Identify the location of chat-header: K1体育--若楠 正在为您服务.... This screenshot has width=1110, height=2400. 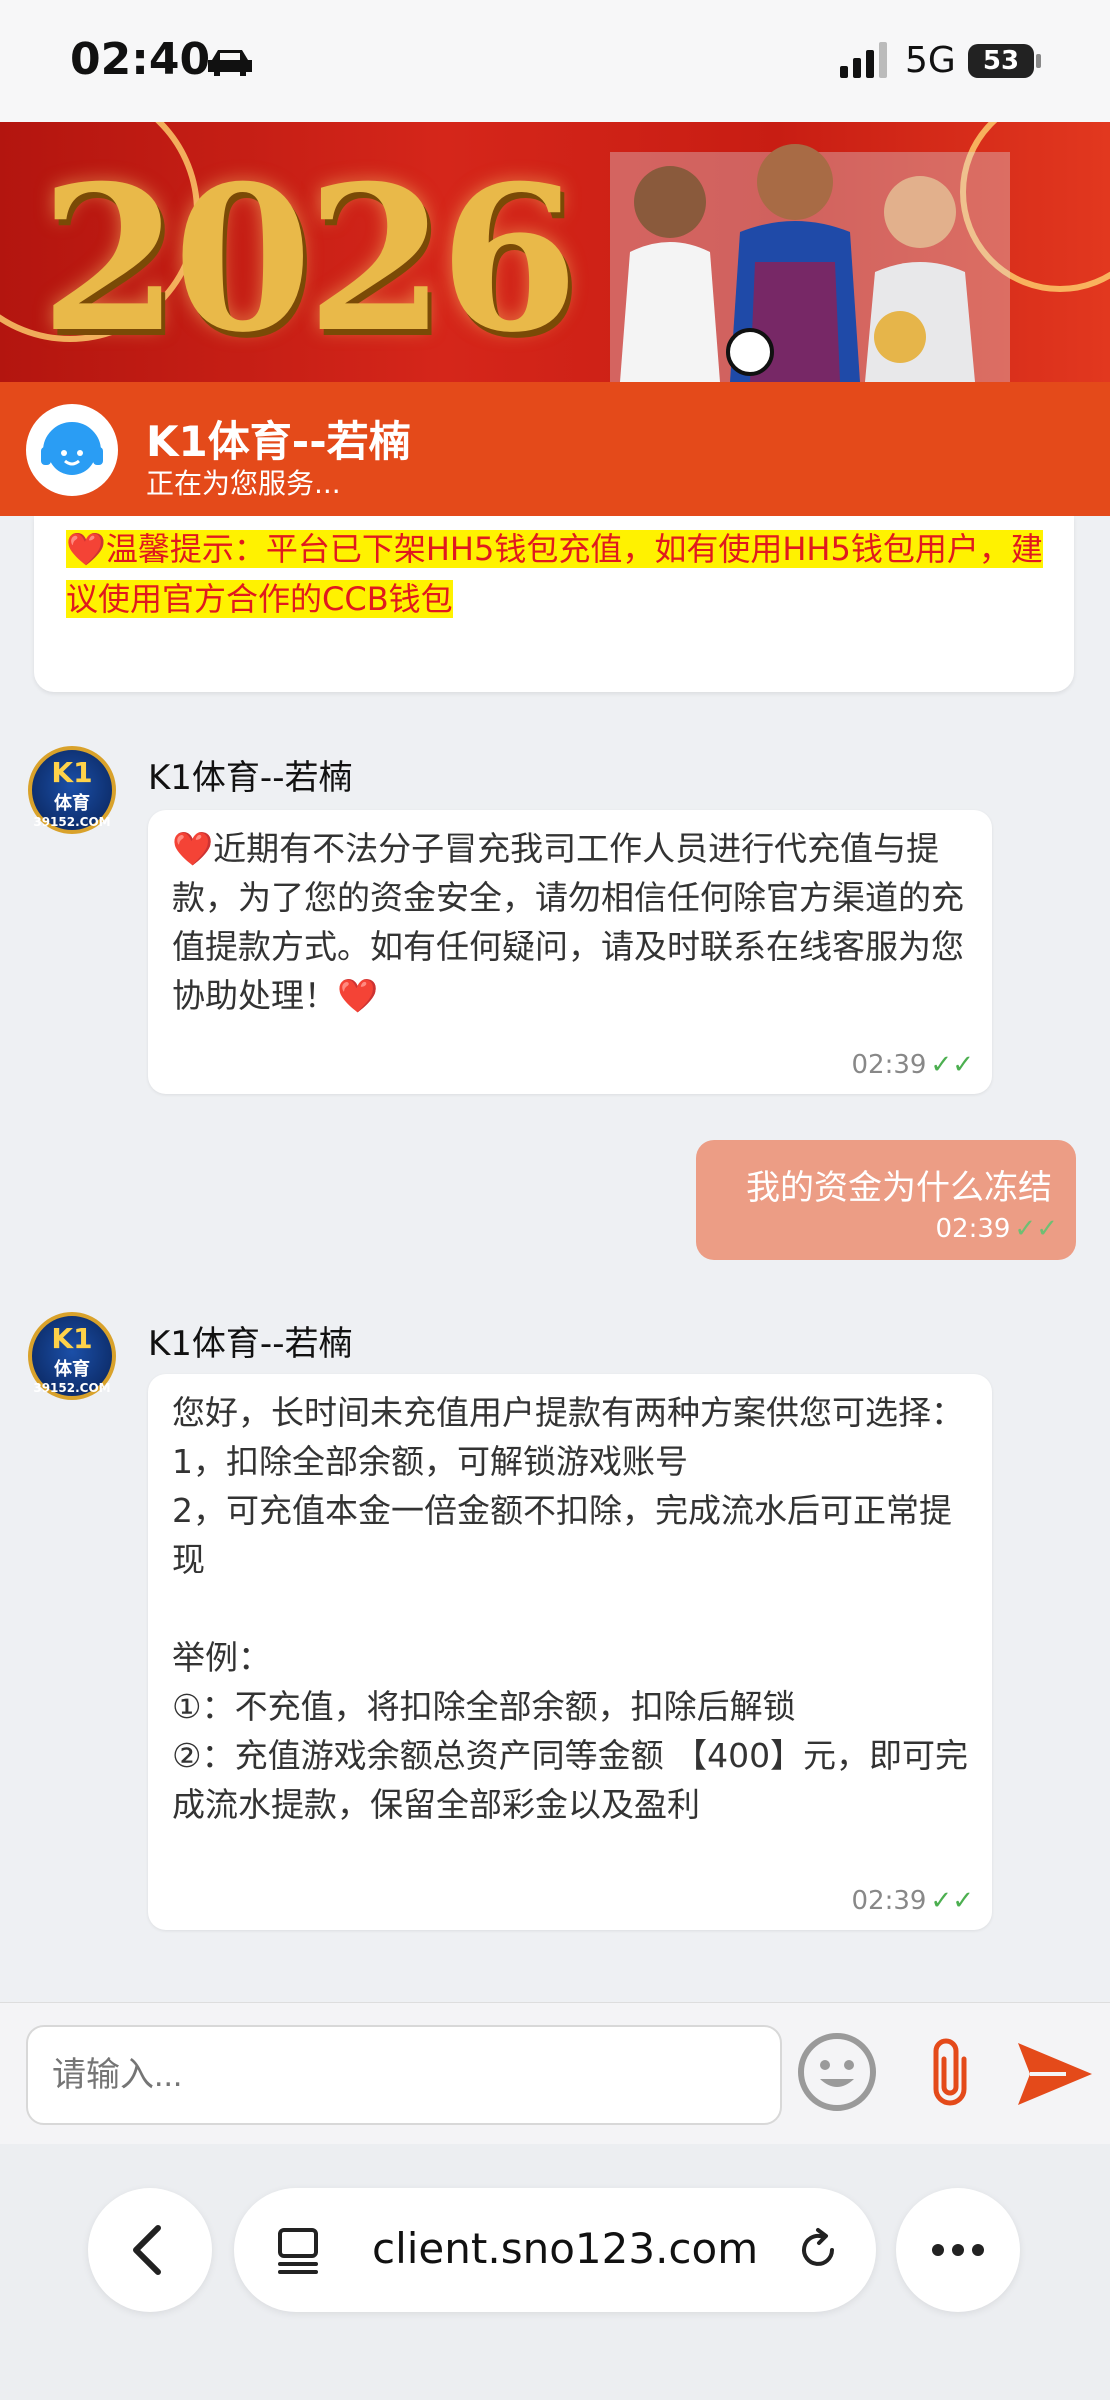
(555, 449).